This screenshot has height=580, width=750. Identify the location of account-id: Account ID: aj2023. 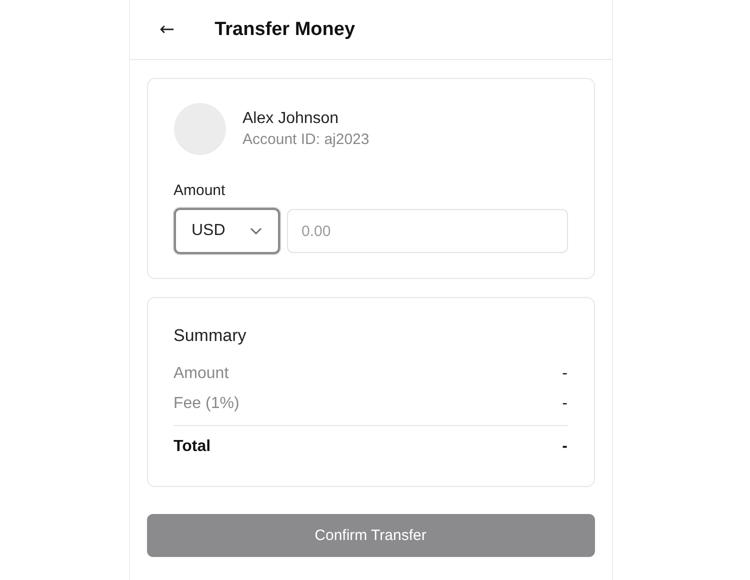
(306, 139).